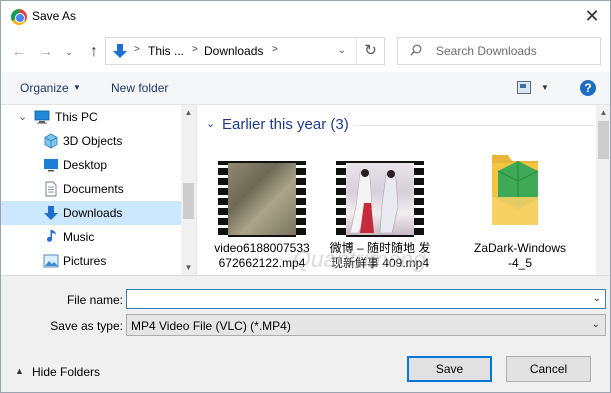 This screenshot has height=393, width=611. What do you see at coordinates (359, 259) in the screenshot?
I see `watermark-text: Quantrimang` at bounding box center [359, 259].